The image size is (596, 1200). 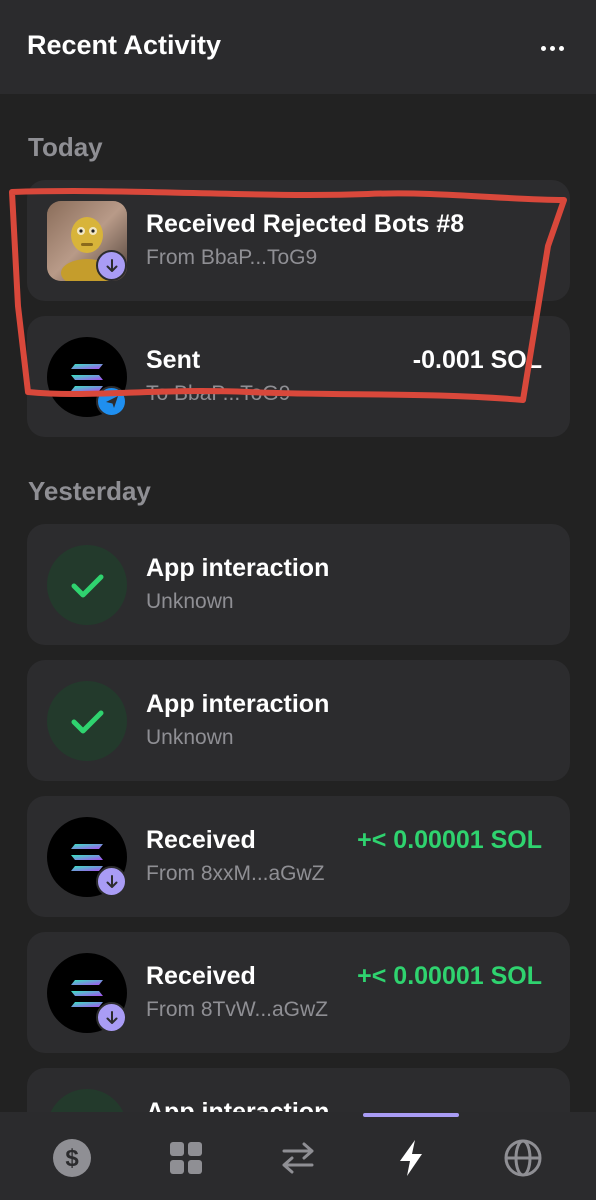 What do you see at coordinates (543, 48) in the screenshot?
I see `more-horizontal-icon` at bounding box center [543, 48].